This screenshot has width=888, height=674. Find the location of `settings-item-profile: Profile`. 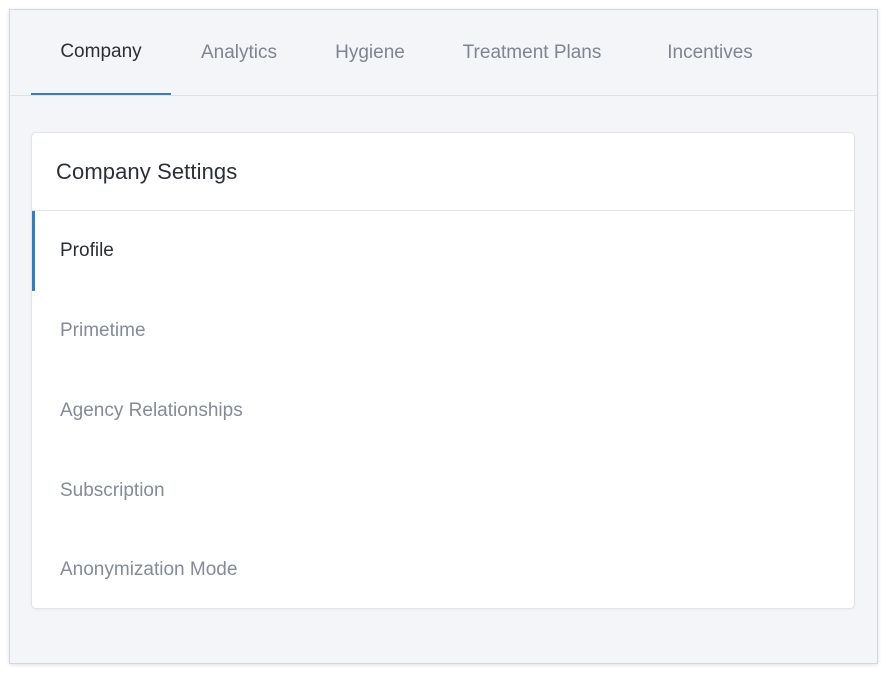

settings-item-profile: Profile is located at coordinates (443, 251).